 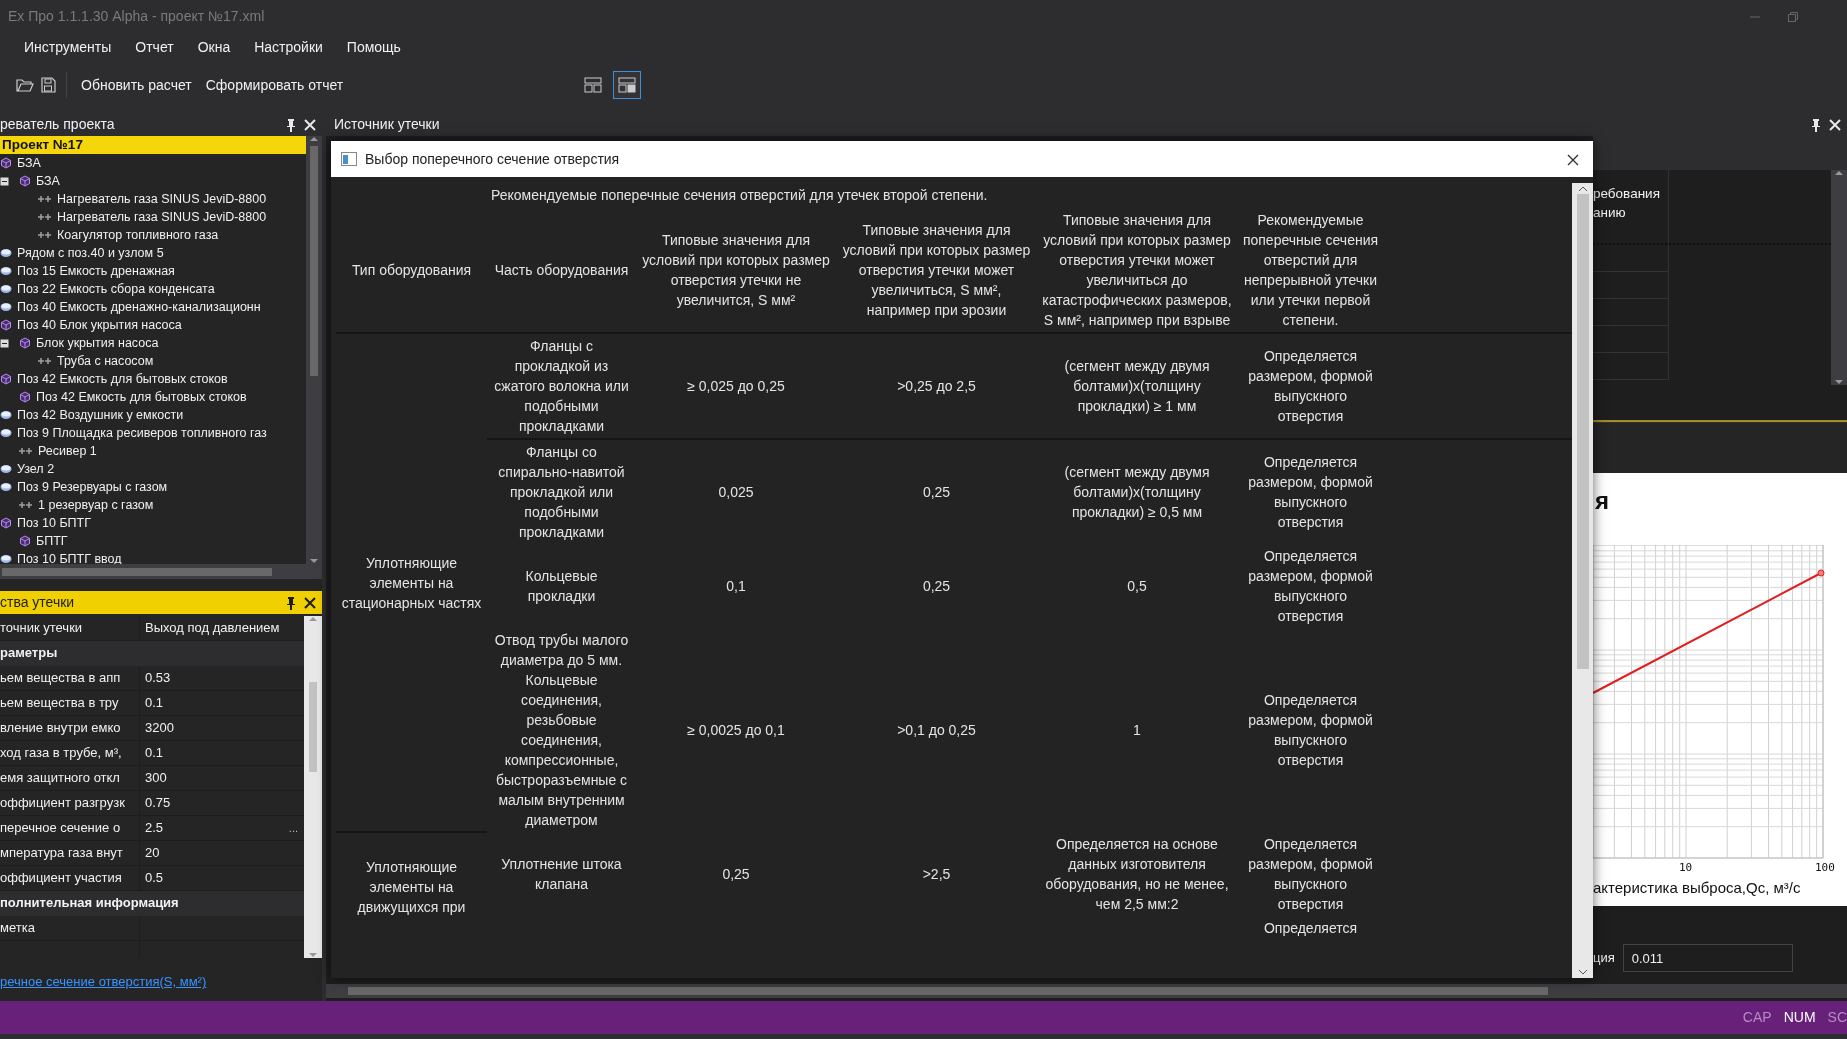 I want to click on tree-item: Поз 42 Воздушник у емкости, so click(x=153, y=415).